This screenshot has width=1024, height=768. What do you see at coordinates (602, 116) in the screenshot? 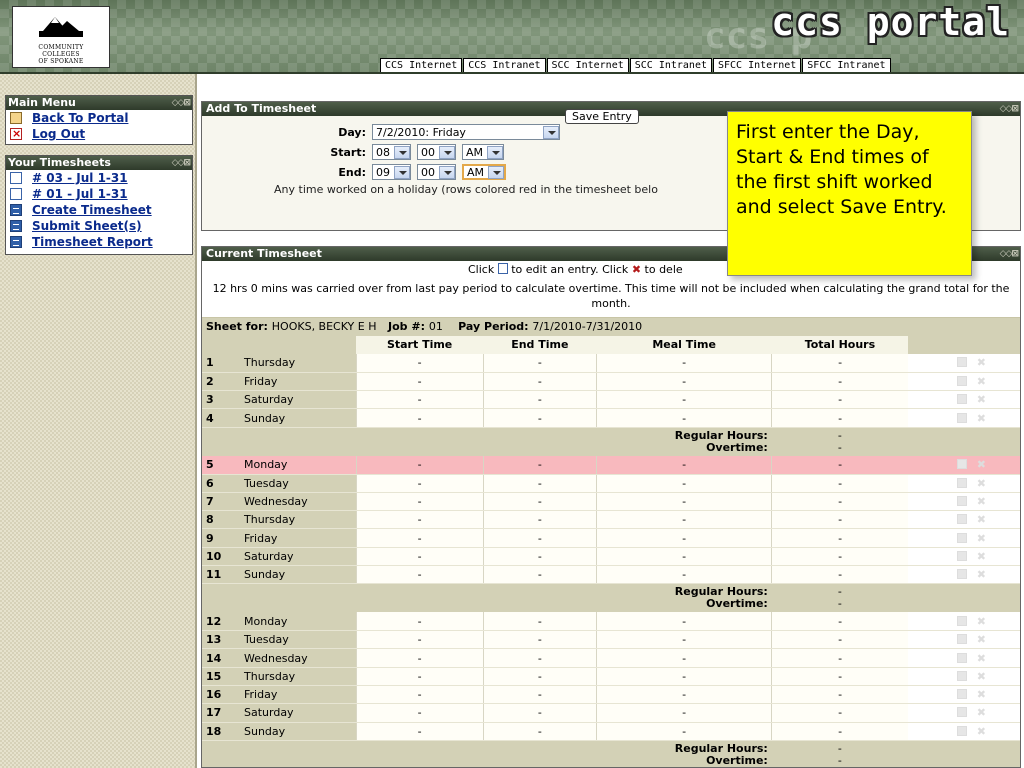
I see `save-entry-button: Save Entry` at bounding box center [602, 116].